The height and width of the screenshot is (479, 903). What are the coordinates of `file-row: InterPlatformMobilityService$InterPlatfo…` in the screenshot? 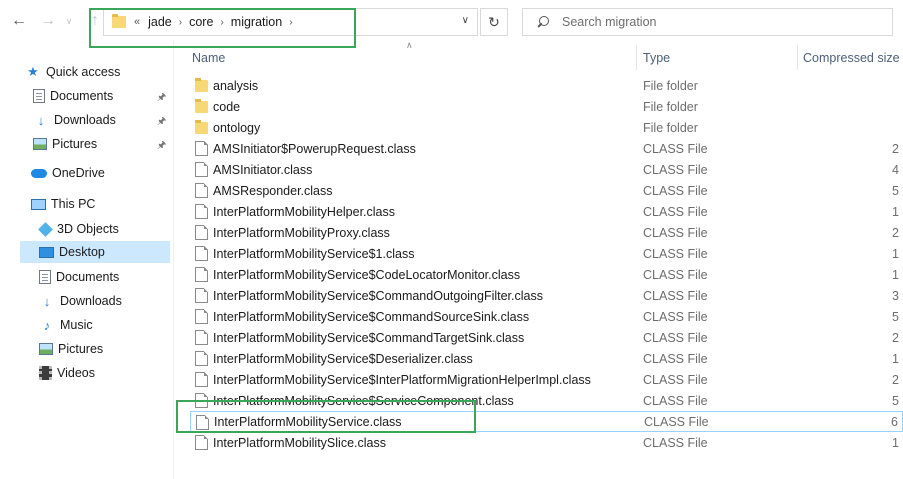 It's located at (546, 379).